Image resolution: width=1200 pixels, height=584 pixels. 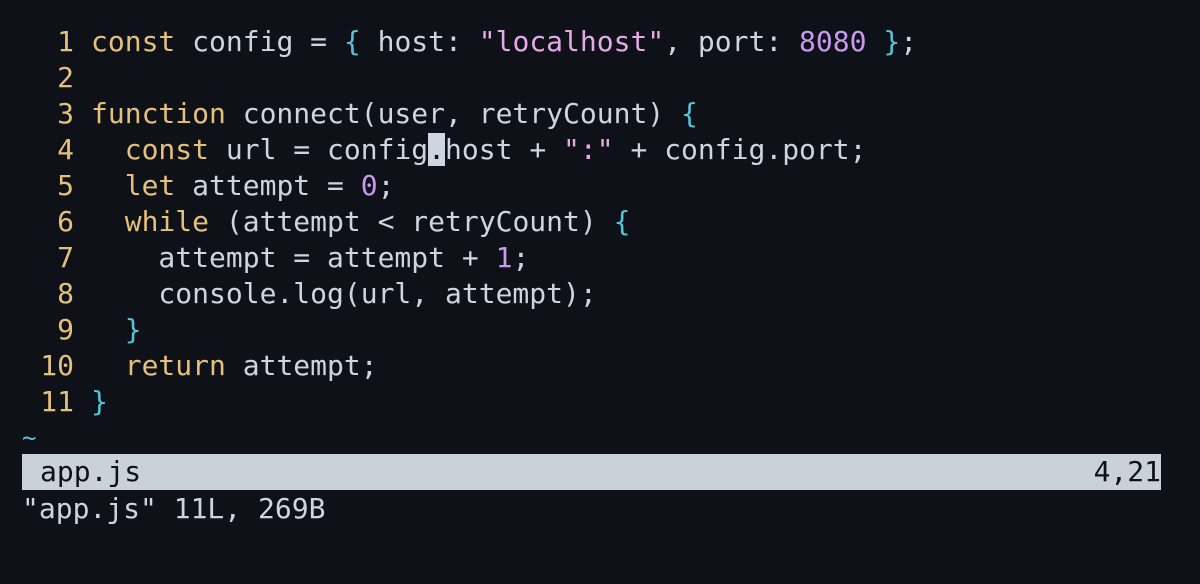 What do you see at coordinates (600, 366) in the screenshot?
I see `code-line: 10 return attempt;` at bounding box center [600, 366].